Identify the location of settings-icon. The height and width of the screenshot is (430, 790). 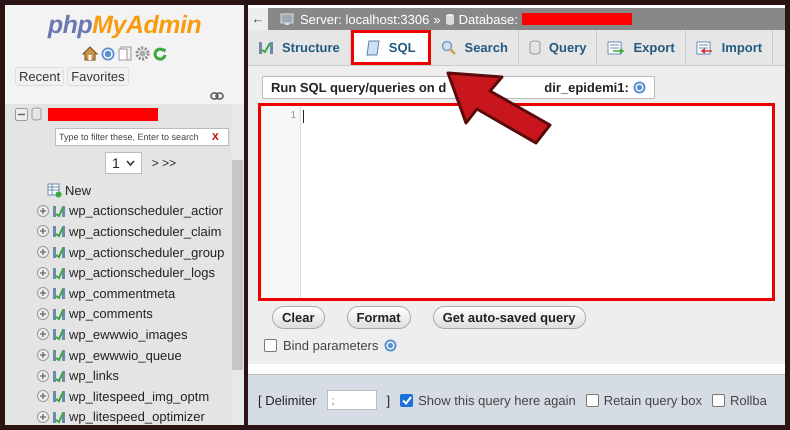
(142, 53).